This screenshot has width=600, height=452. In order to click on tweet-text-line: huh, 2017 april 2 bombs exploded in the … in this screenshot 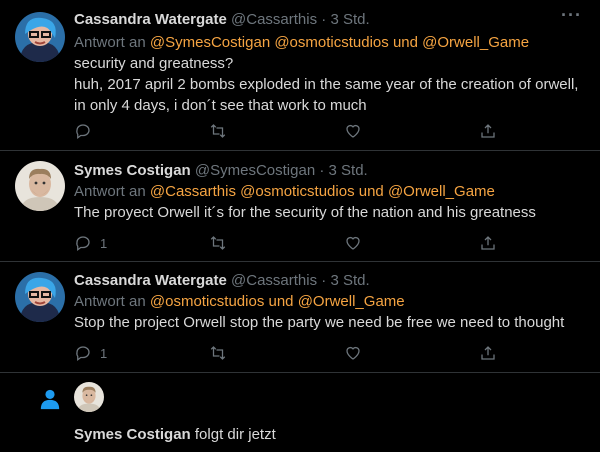, I will do `click(326, 84)`.